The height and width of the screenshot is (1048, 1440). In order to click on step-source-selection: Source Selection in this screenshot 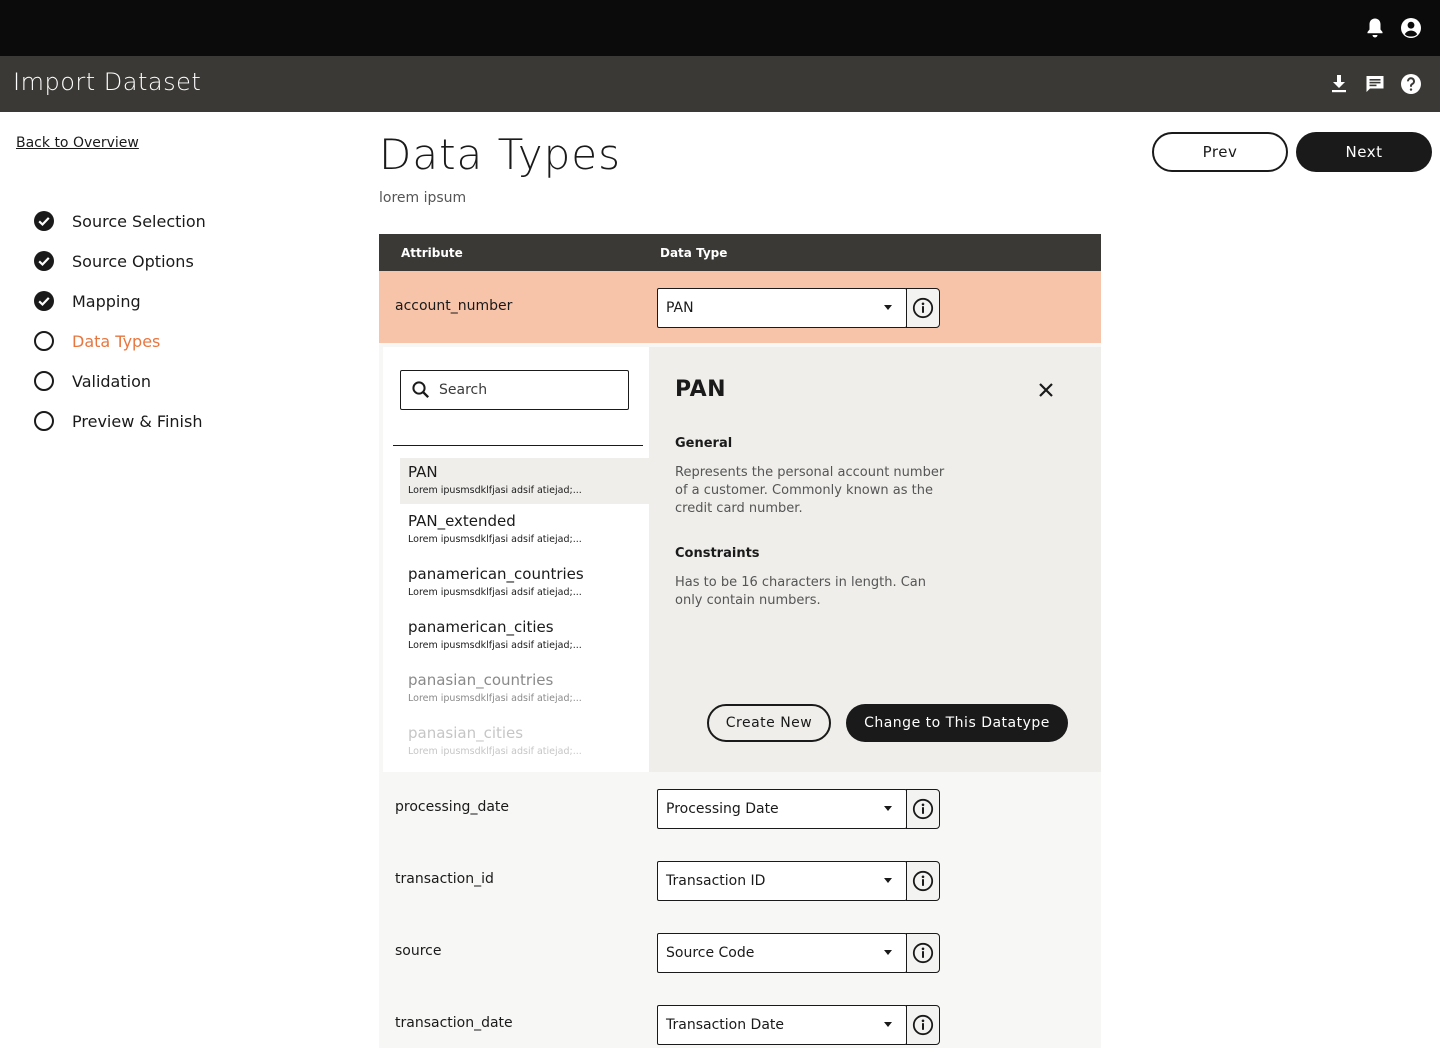, I will do `click(142, 221)`.